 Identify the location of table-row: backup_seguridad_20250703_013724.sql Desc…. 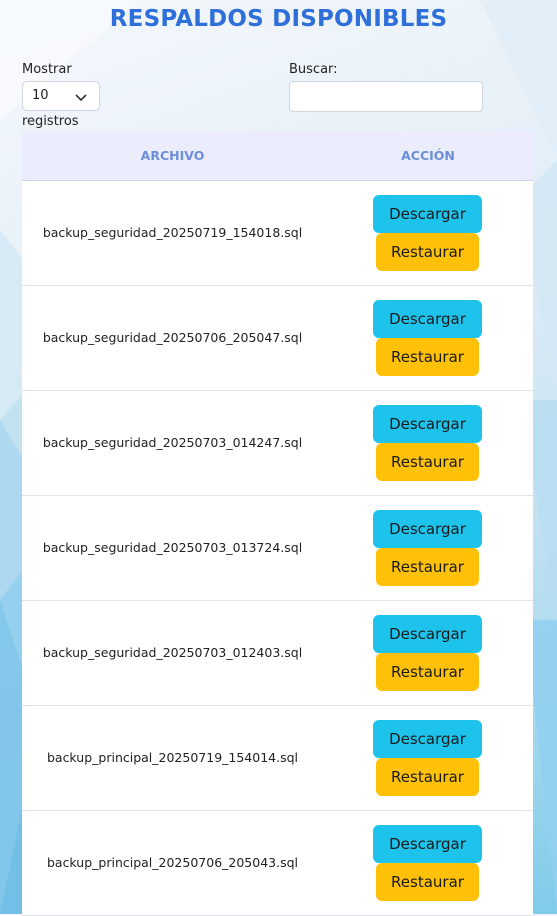
(277, 548).